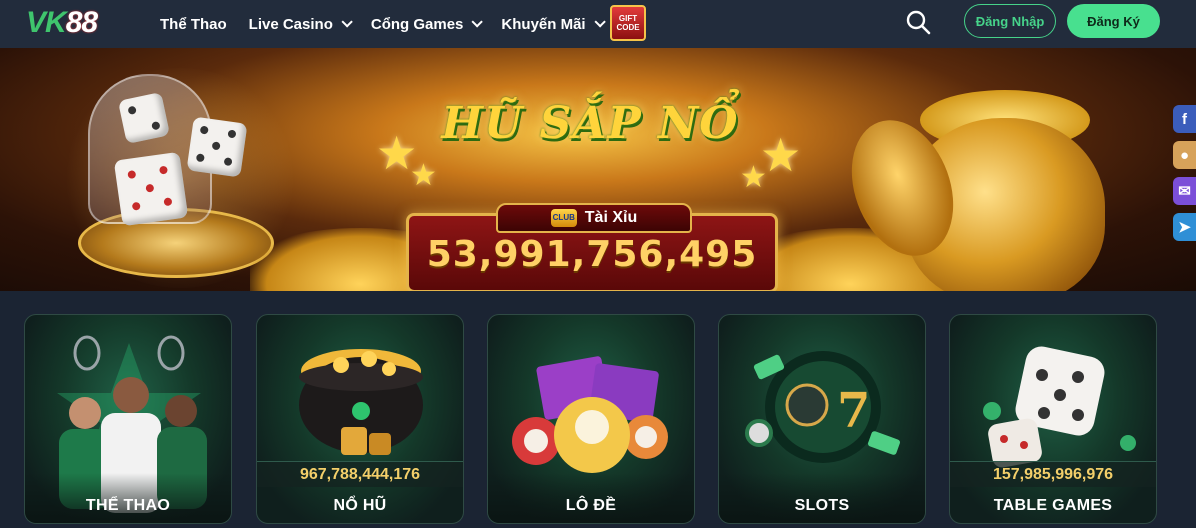  Describe the element at coordinates (543, 24) in the screenshot. I see `nav-item-label: Khuyến Mãi` at that location.